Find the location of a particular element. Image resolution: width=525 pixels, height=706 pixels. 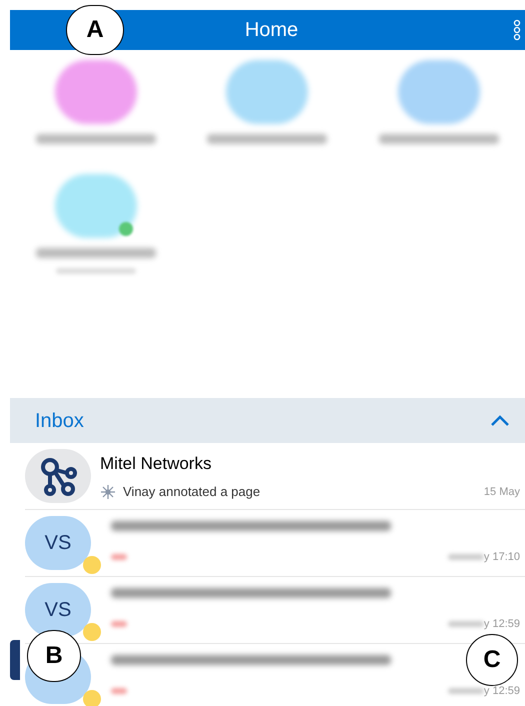

header-title: Home is located at coordinates (271, 30).